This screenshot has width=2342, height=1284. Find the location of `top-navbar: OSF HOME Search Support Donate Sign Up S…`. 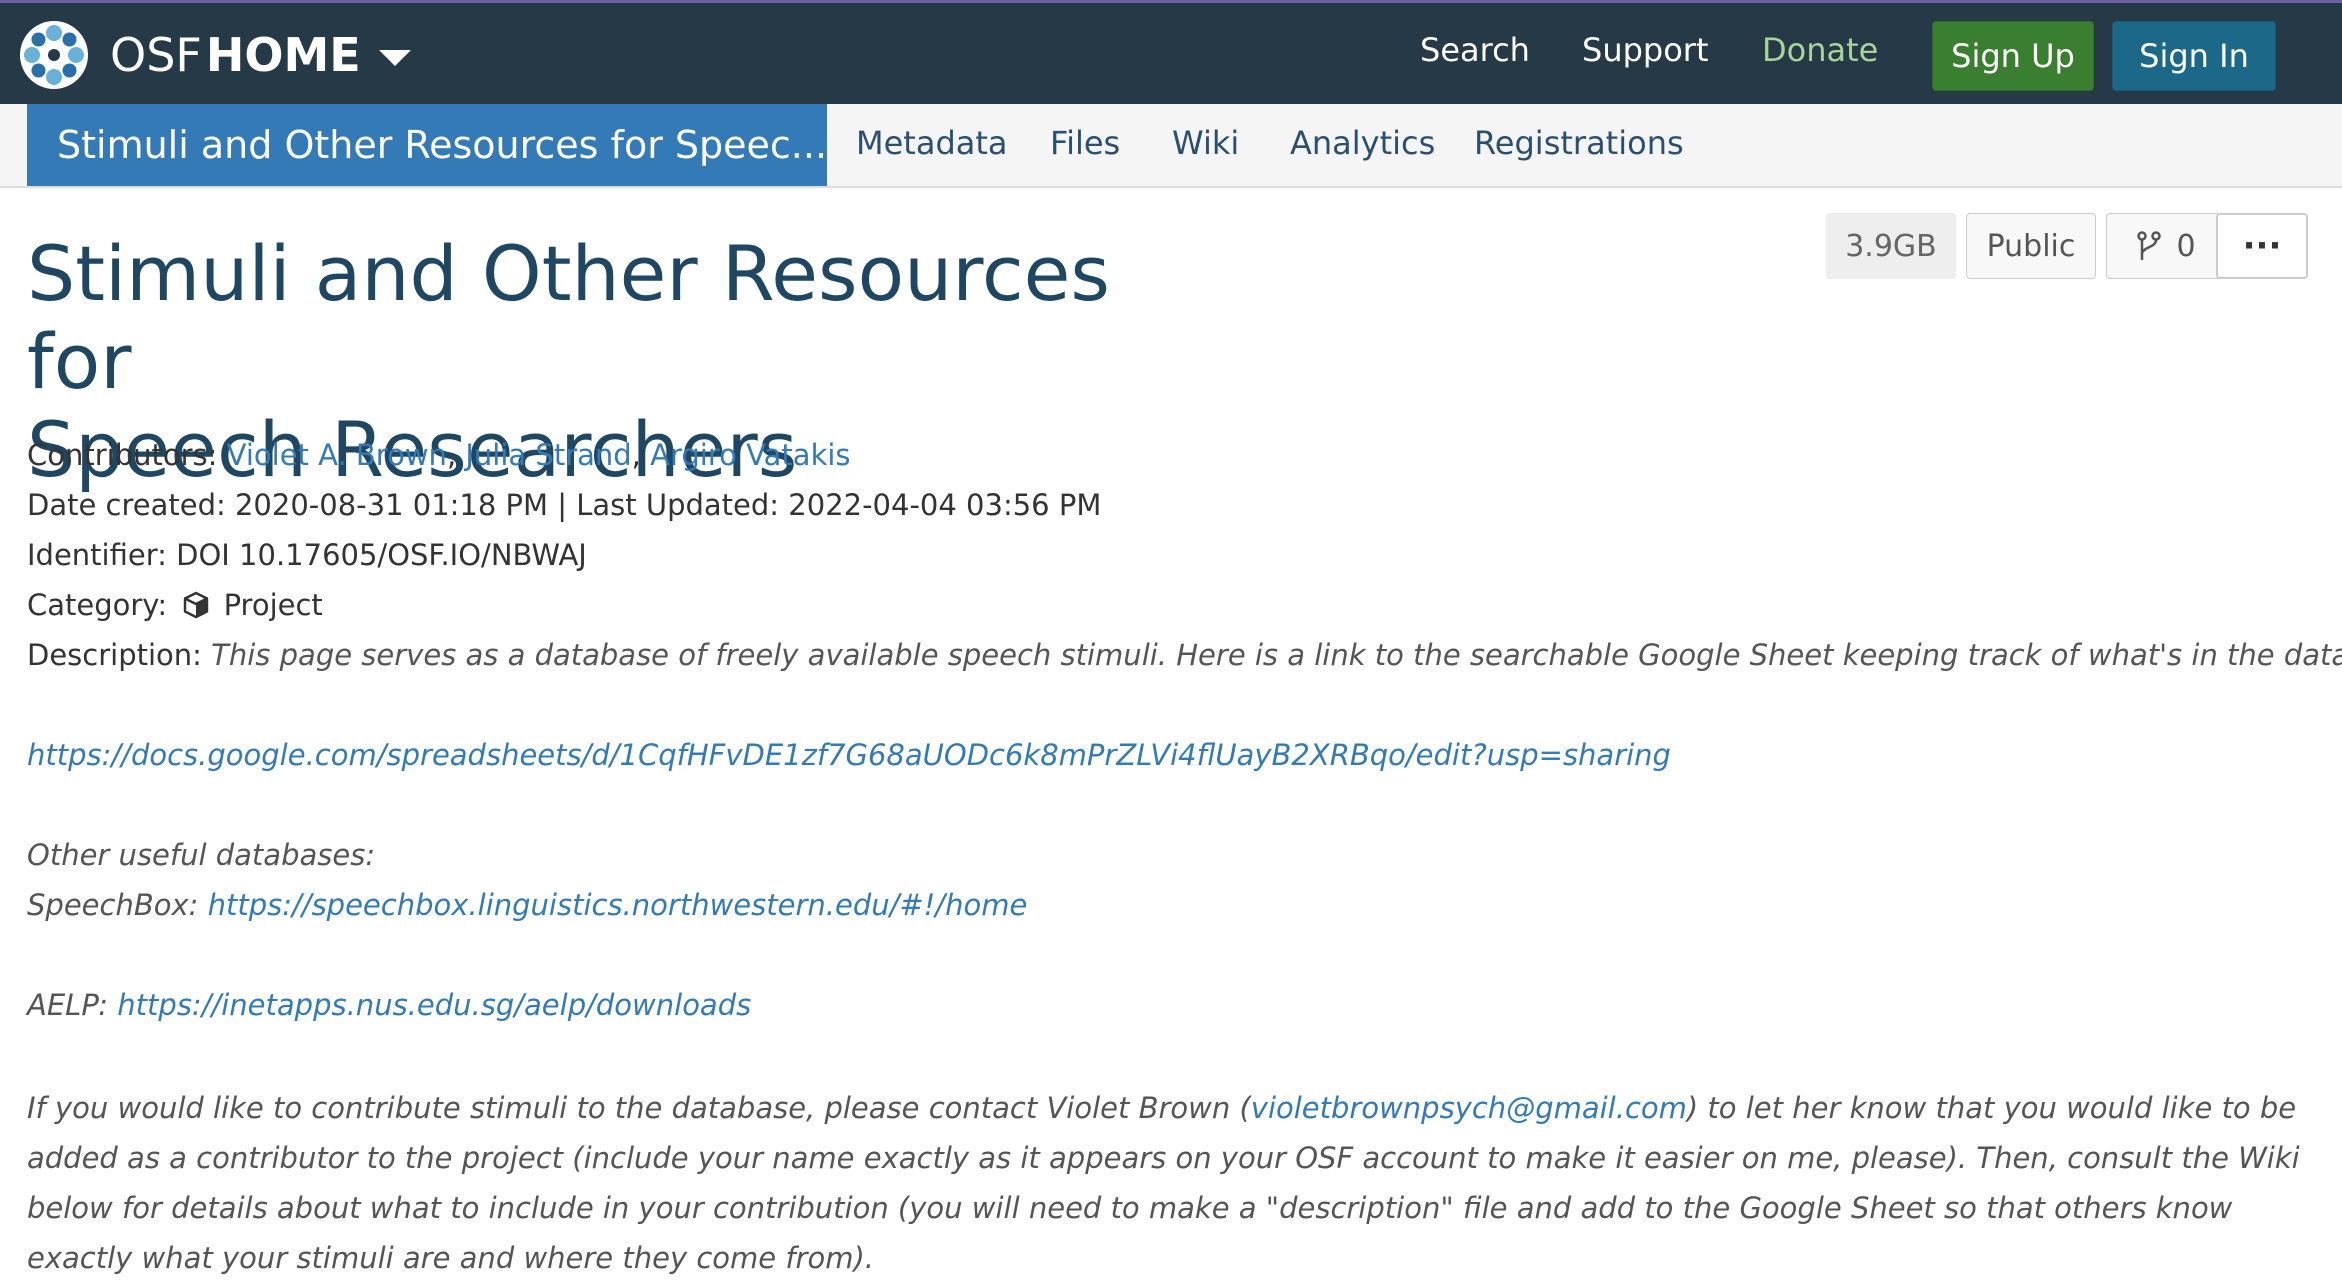

top-navbar: OSF HOME Search Support Donate Sign Up S… is located at coordinates (1171, 52).